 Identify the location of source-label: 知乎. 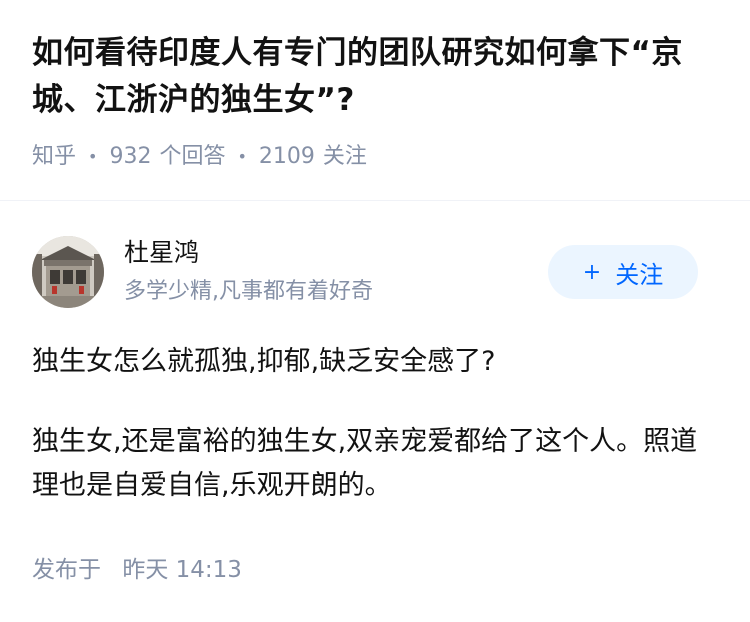
(54, 157).